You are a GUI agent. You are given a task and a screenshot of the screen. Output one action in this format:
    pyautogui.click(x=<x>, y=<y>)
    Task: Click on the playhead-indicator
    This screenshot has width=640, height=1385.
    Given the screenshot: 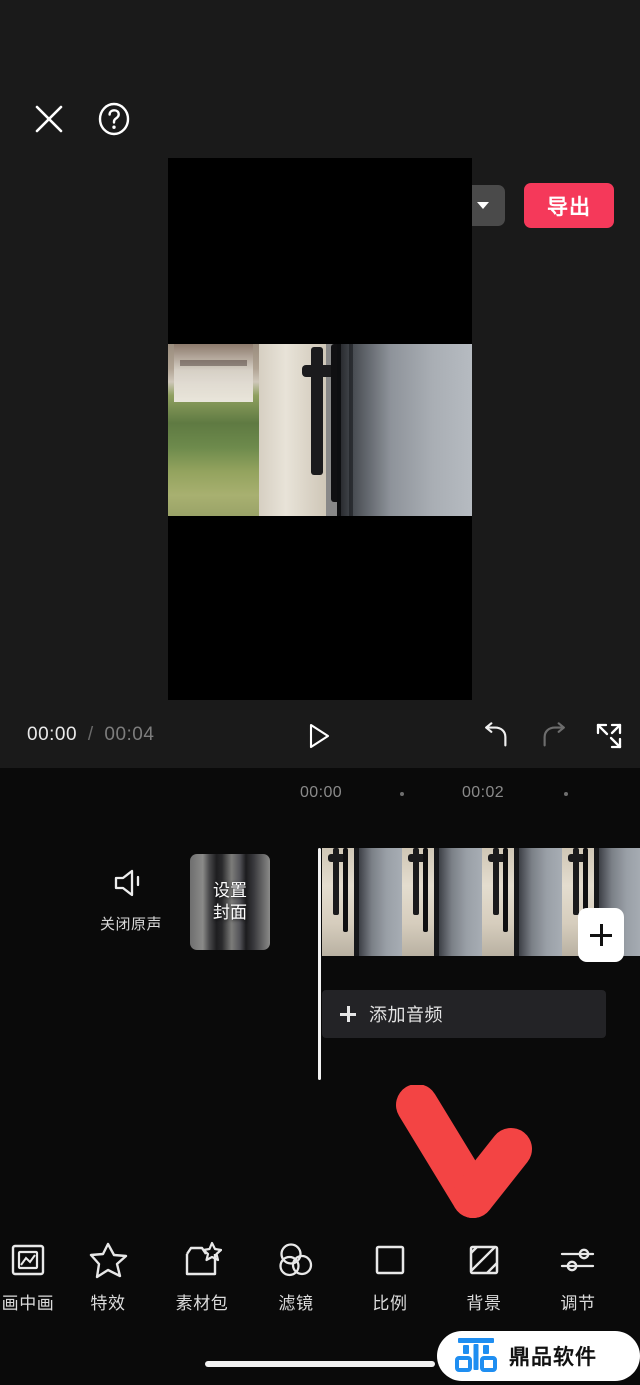 What is the action you would take?
    pyautogui.click(x=319, y=964)
    